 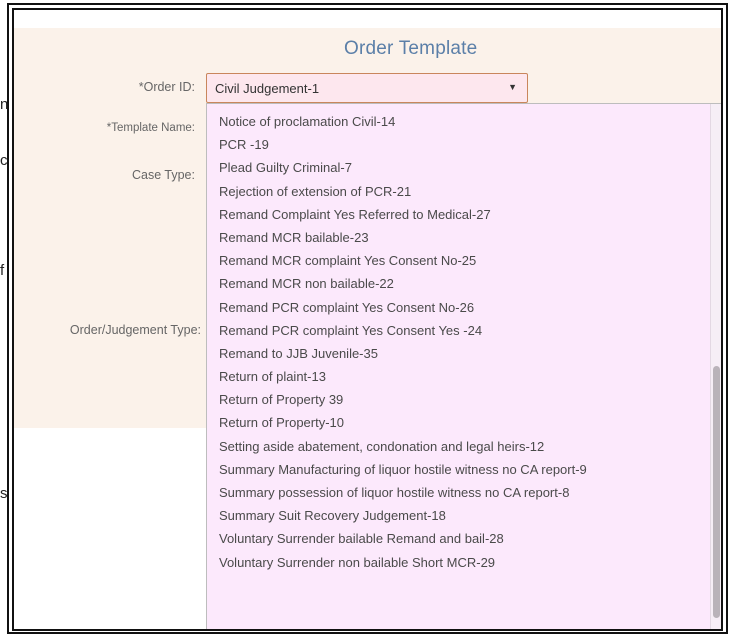 I want to click on dropdown-option: Remand PCR complaint Yes Consent Yes -24, so click(x=470, y=330).